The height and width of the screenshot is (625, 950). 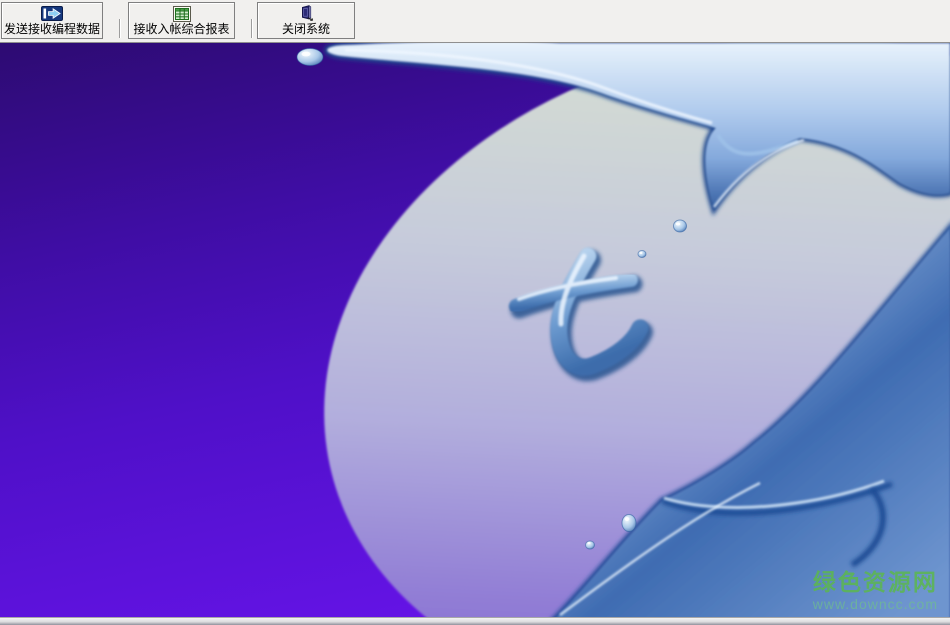 What do you see at coordinates (305, 29) in the screenshot?
I see `close-system-label: 关闭系统` at bounding box center [305, 29].